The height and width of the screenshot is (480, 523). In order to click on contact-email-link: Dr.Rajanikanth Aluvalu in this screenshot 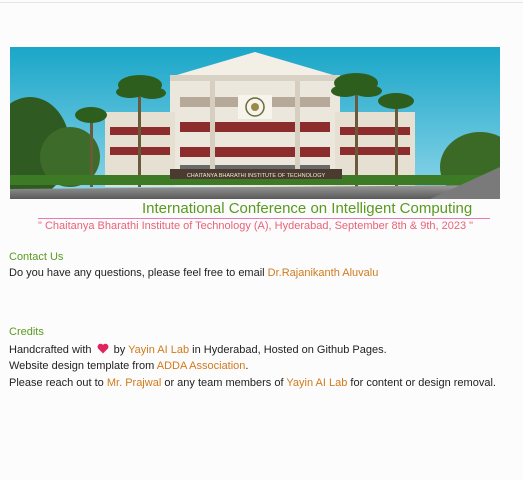, I will do `click(323, 273)`.